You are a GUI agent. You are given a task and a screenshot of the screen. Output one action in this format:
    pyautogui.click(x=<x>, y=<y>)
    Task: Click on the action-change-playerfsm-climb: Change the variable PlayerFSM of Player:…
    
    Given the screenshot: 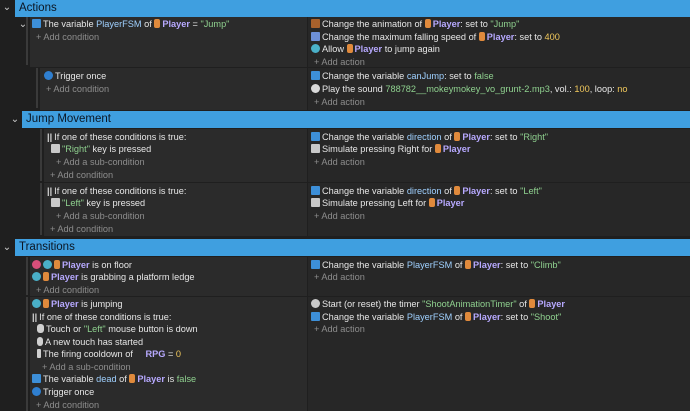 What is the action you would take?
    pyautogui.click(x=436, y=265)
    